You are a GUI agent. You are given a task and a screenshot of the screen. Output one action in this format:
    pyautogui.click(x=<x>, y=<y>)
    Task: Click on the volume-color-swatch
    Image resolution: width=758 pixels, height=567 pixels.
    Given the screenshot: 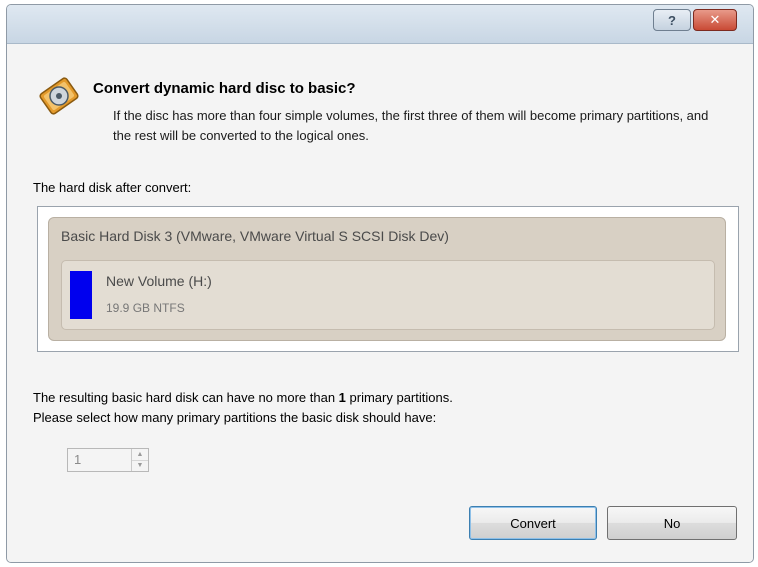 What is the action you would take?
    pyautogui.click(x=81, y=295)
    